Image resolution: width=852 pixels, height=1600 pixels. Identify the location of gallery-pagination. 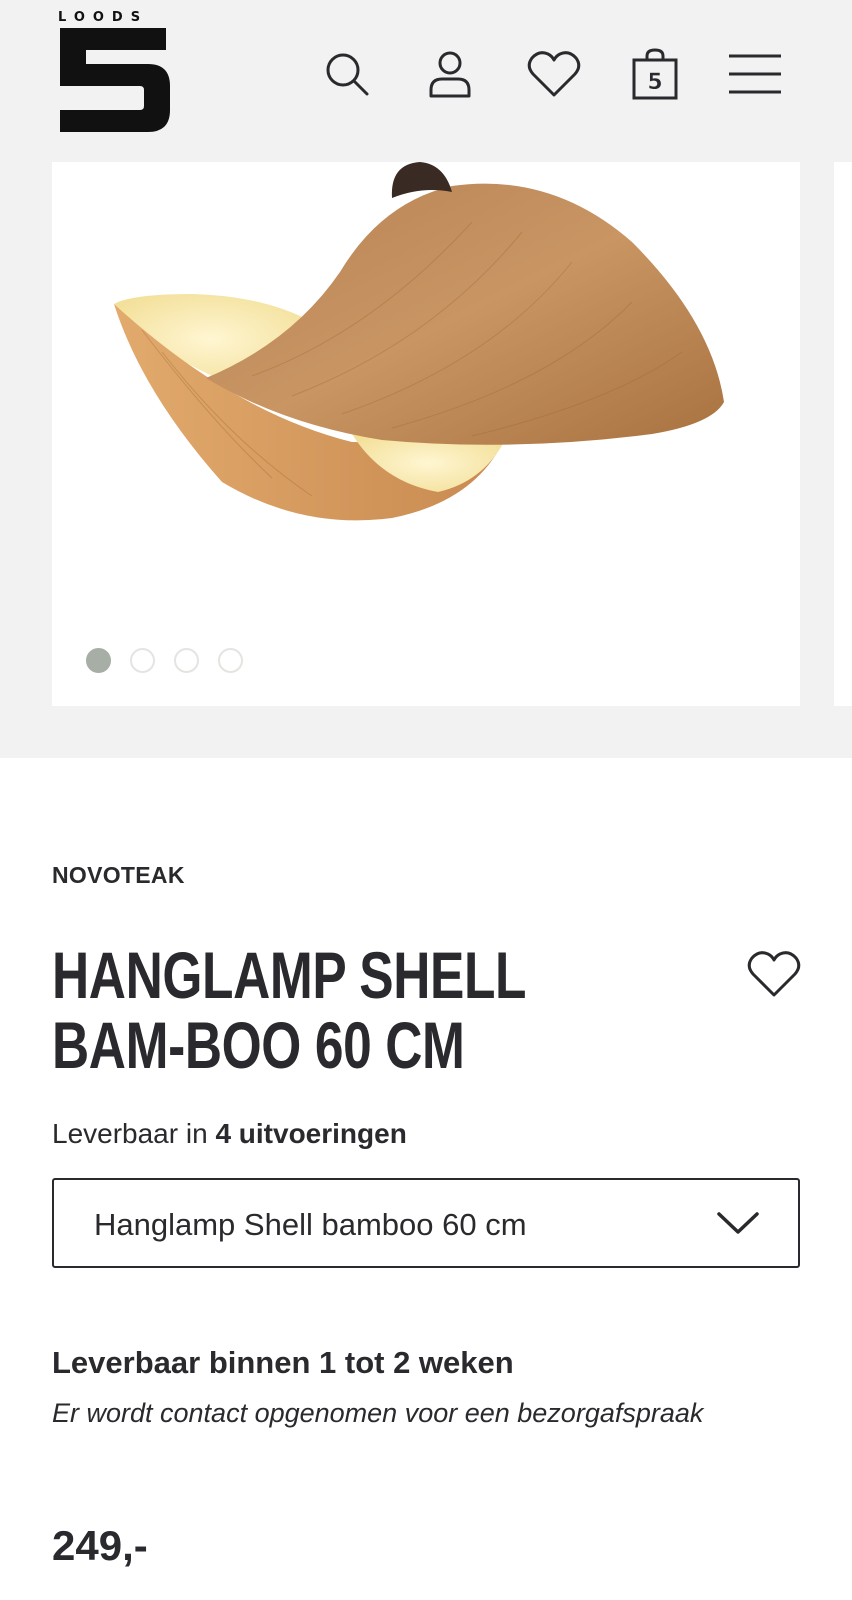
(164, 660).